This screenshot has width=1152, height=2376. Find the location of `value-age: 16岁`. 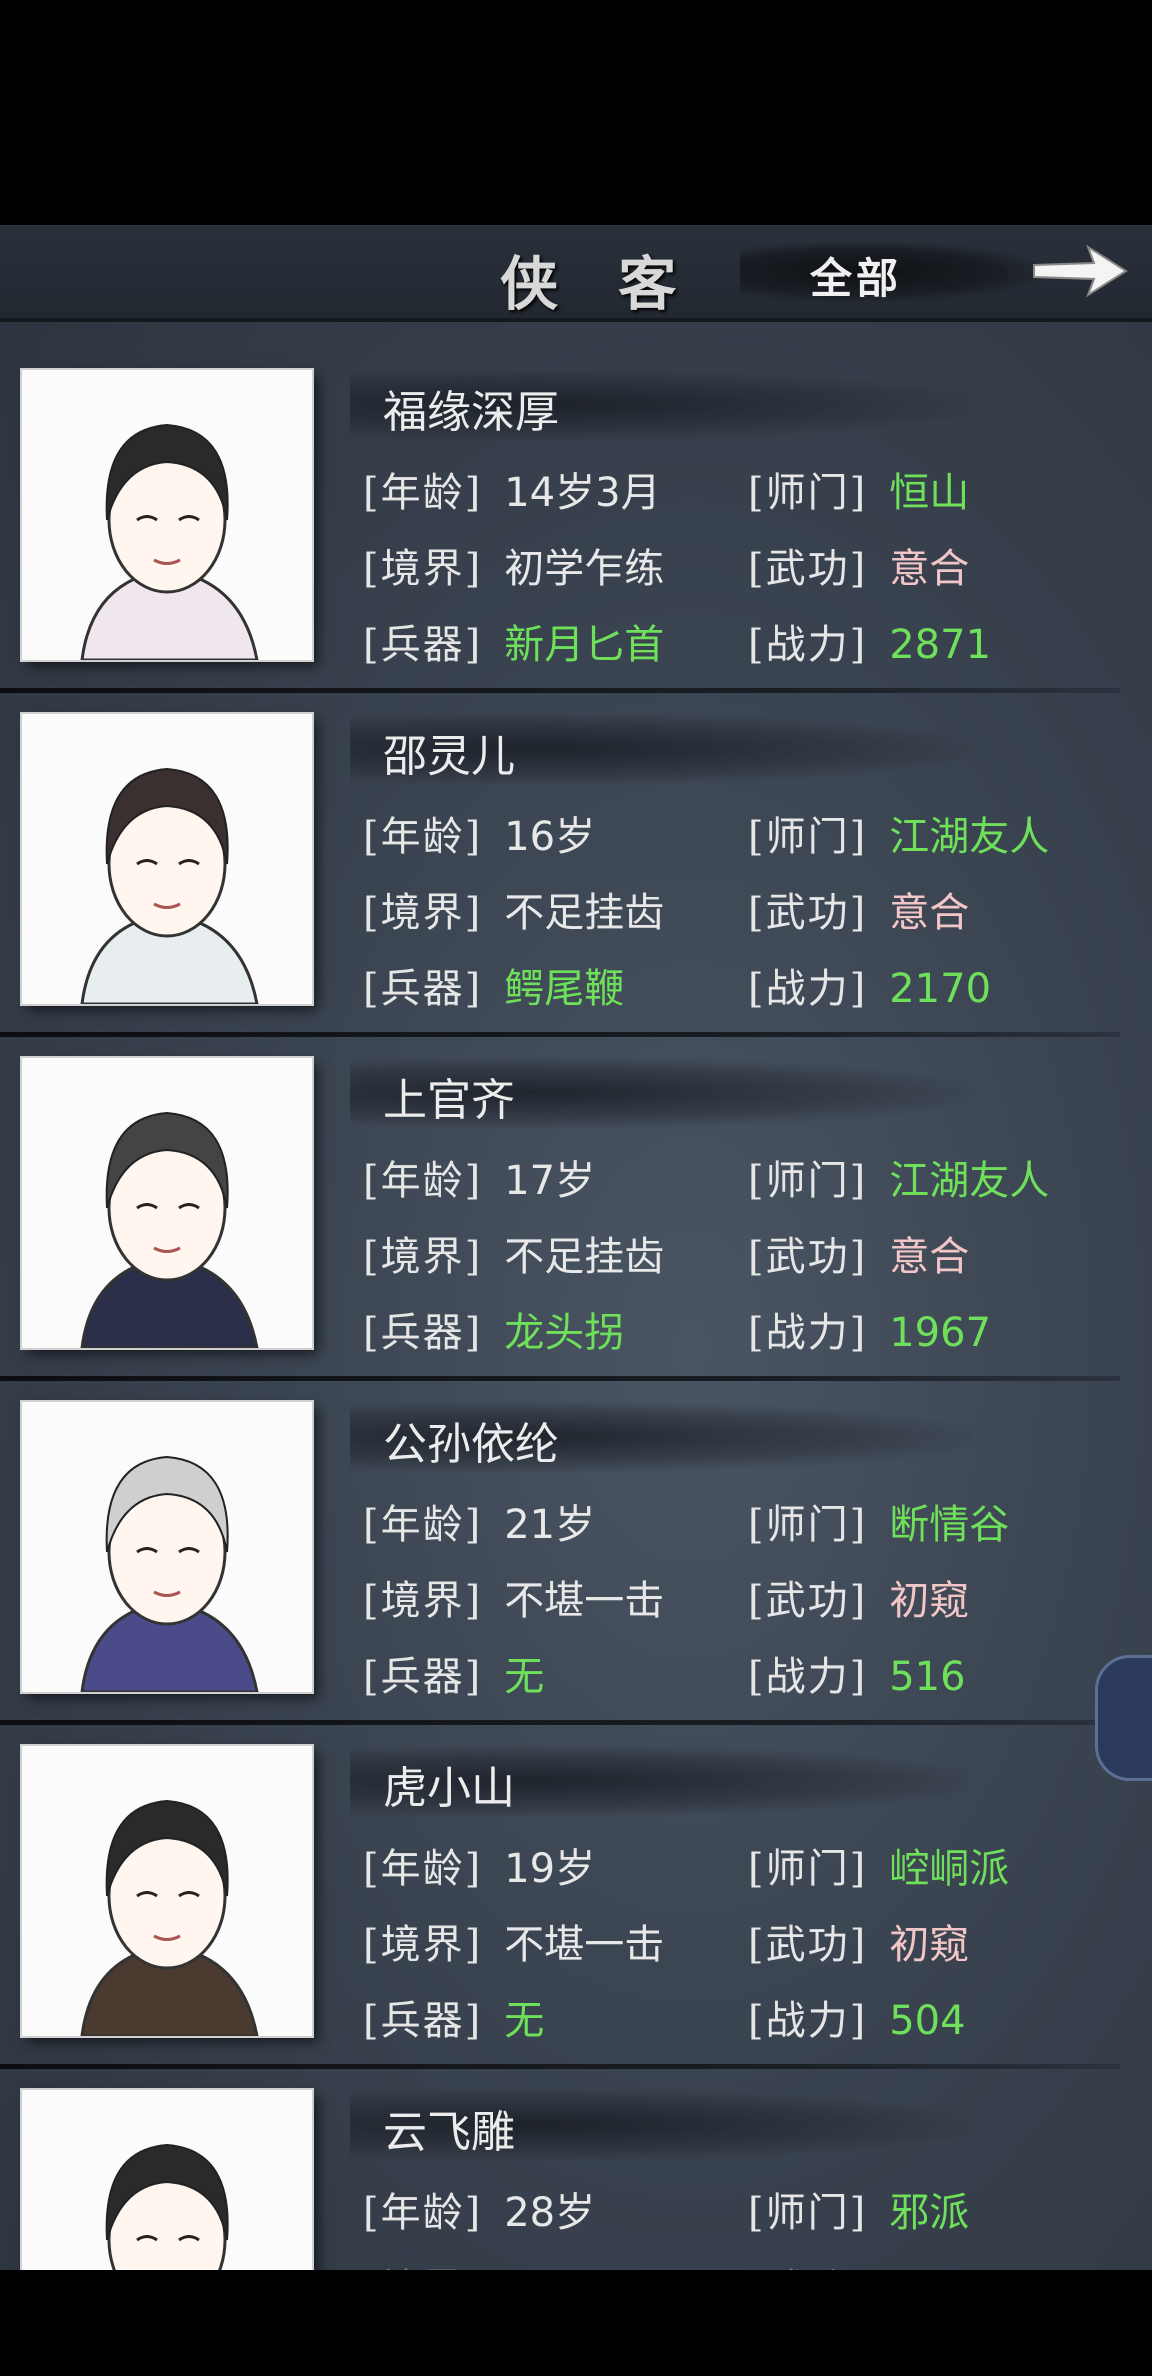

value-age: 16岁 is located at coordinates (550, 837).